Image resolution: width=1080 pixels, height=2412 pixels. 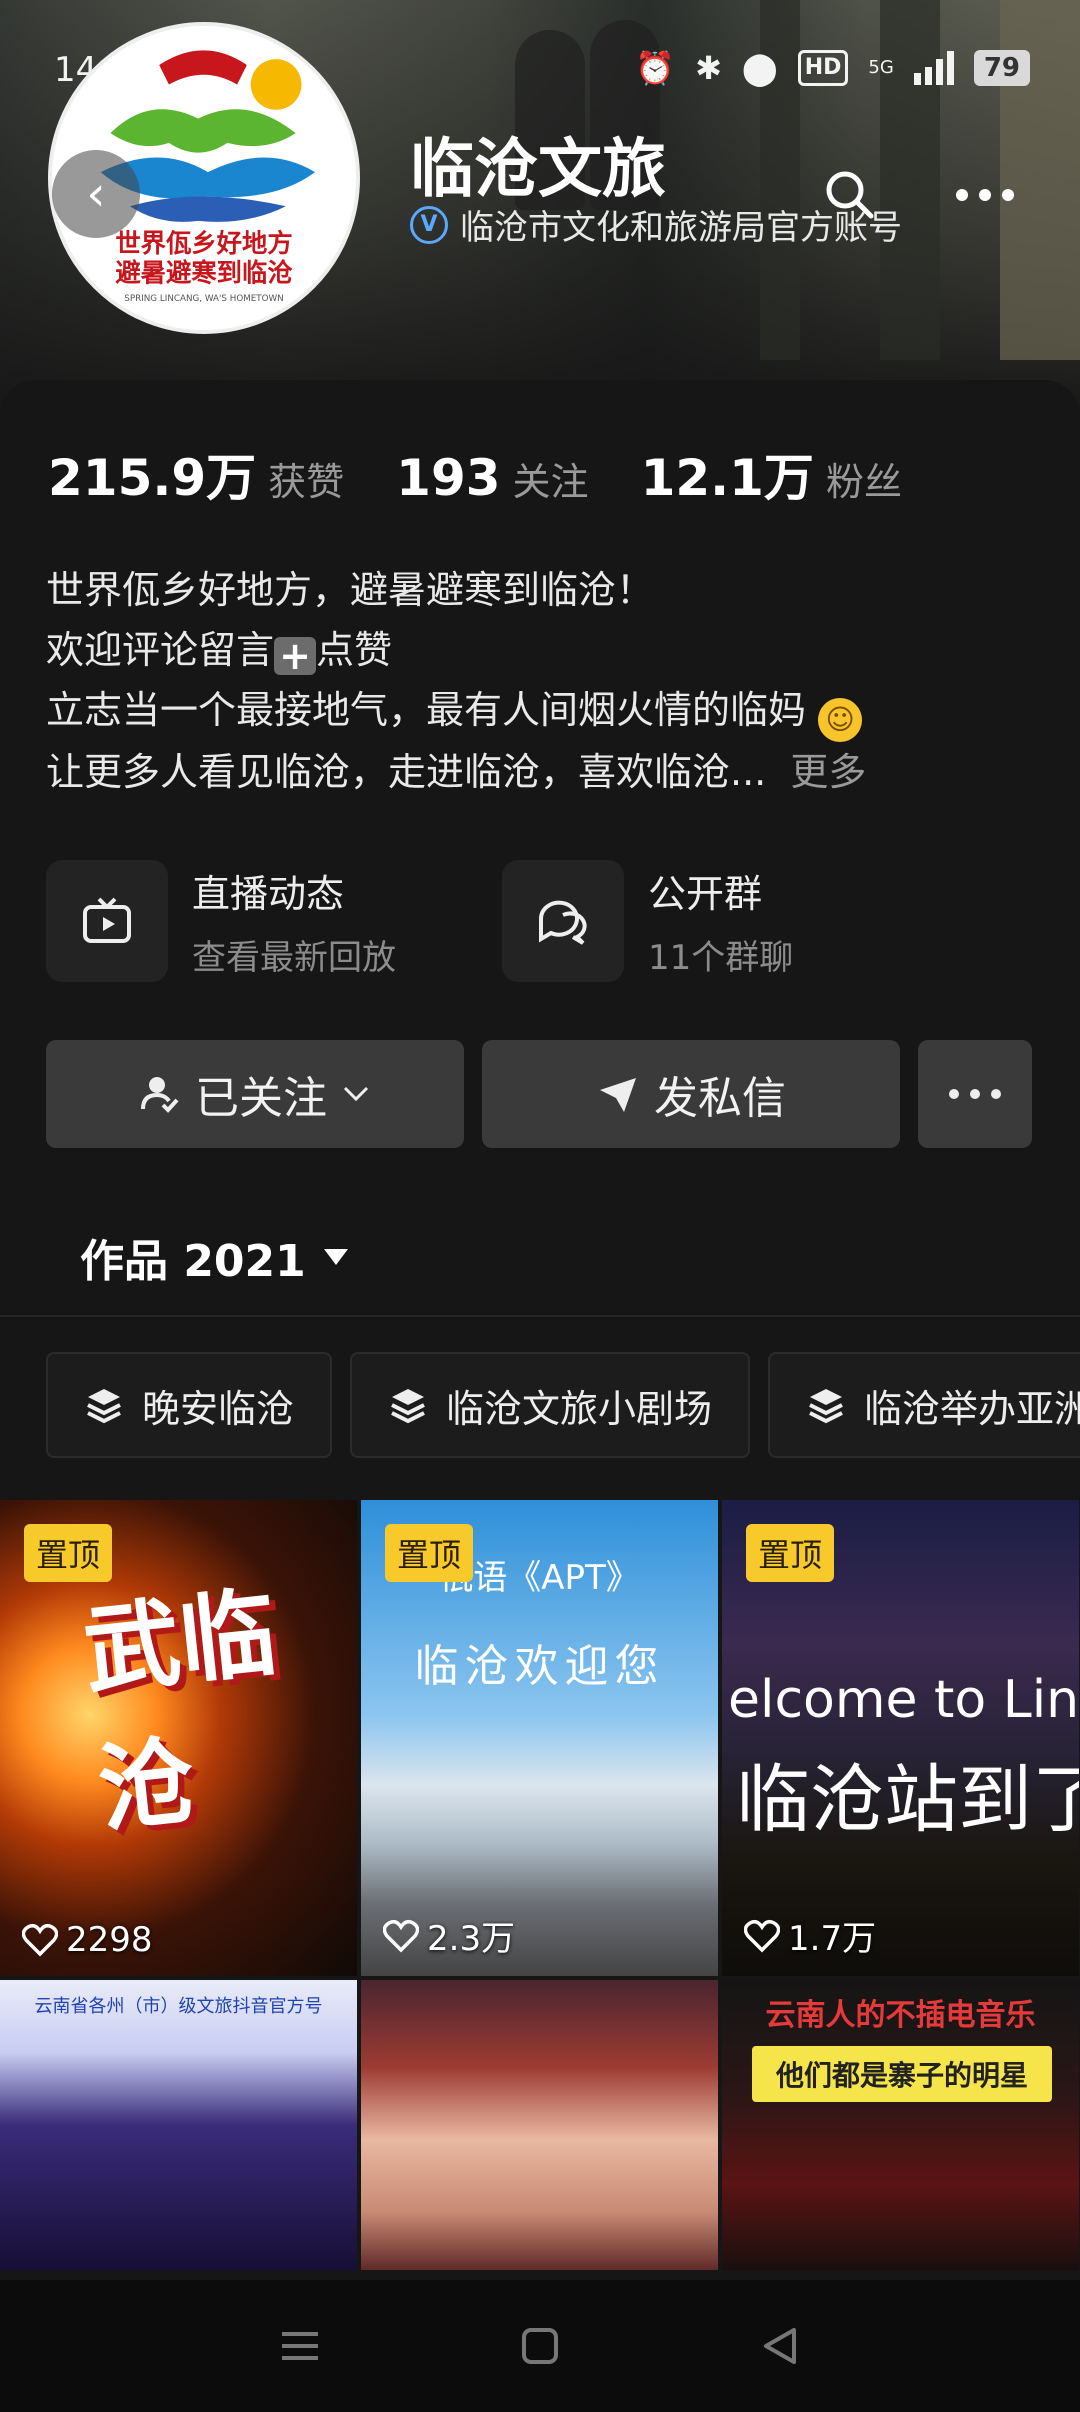 I want to click on hd-icon: HD, so click(x=823, y=68).